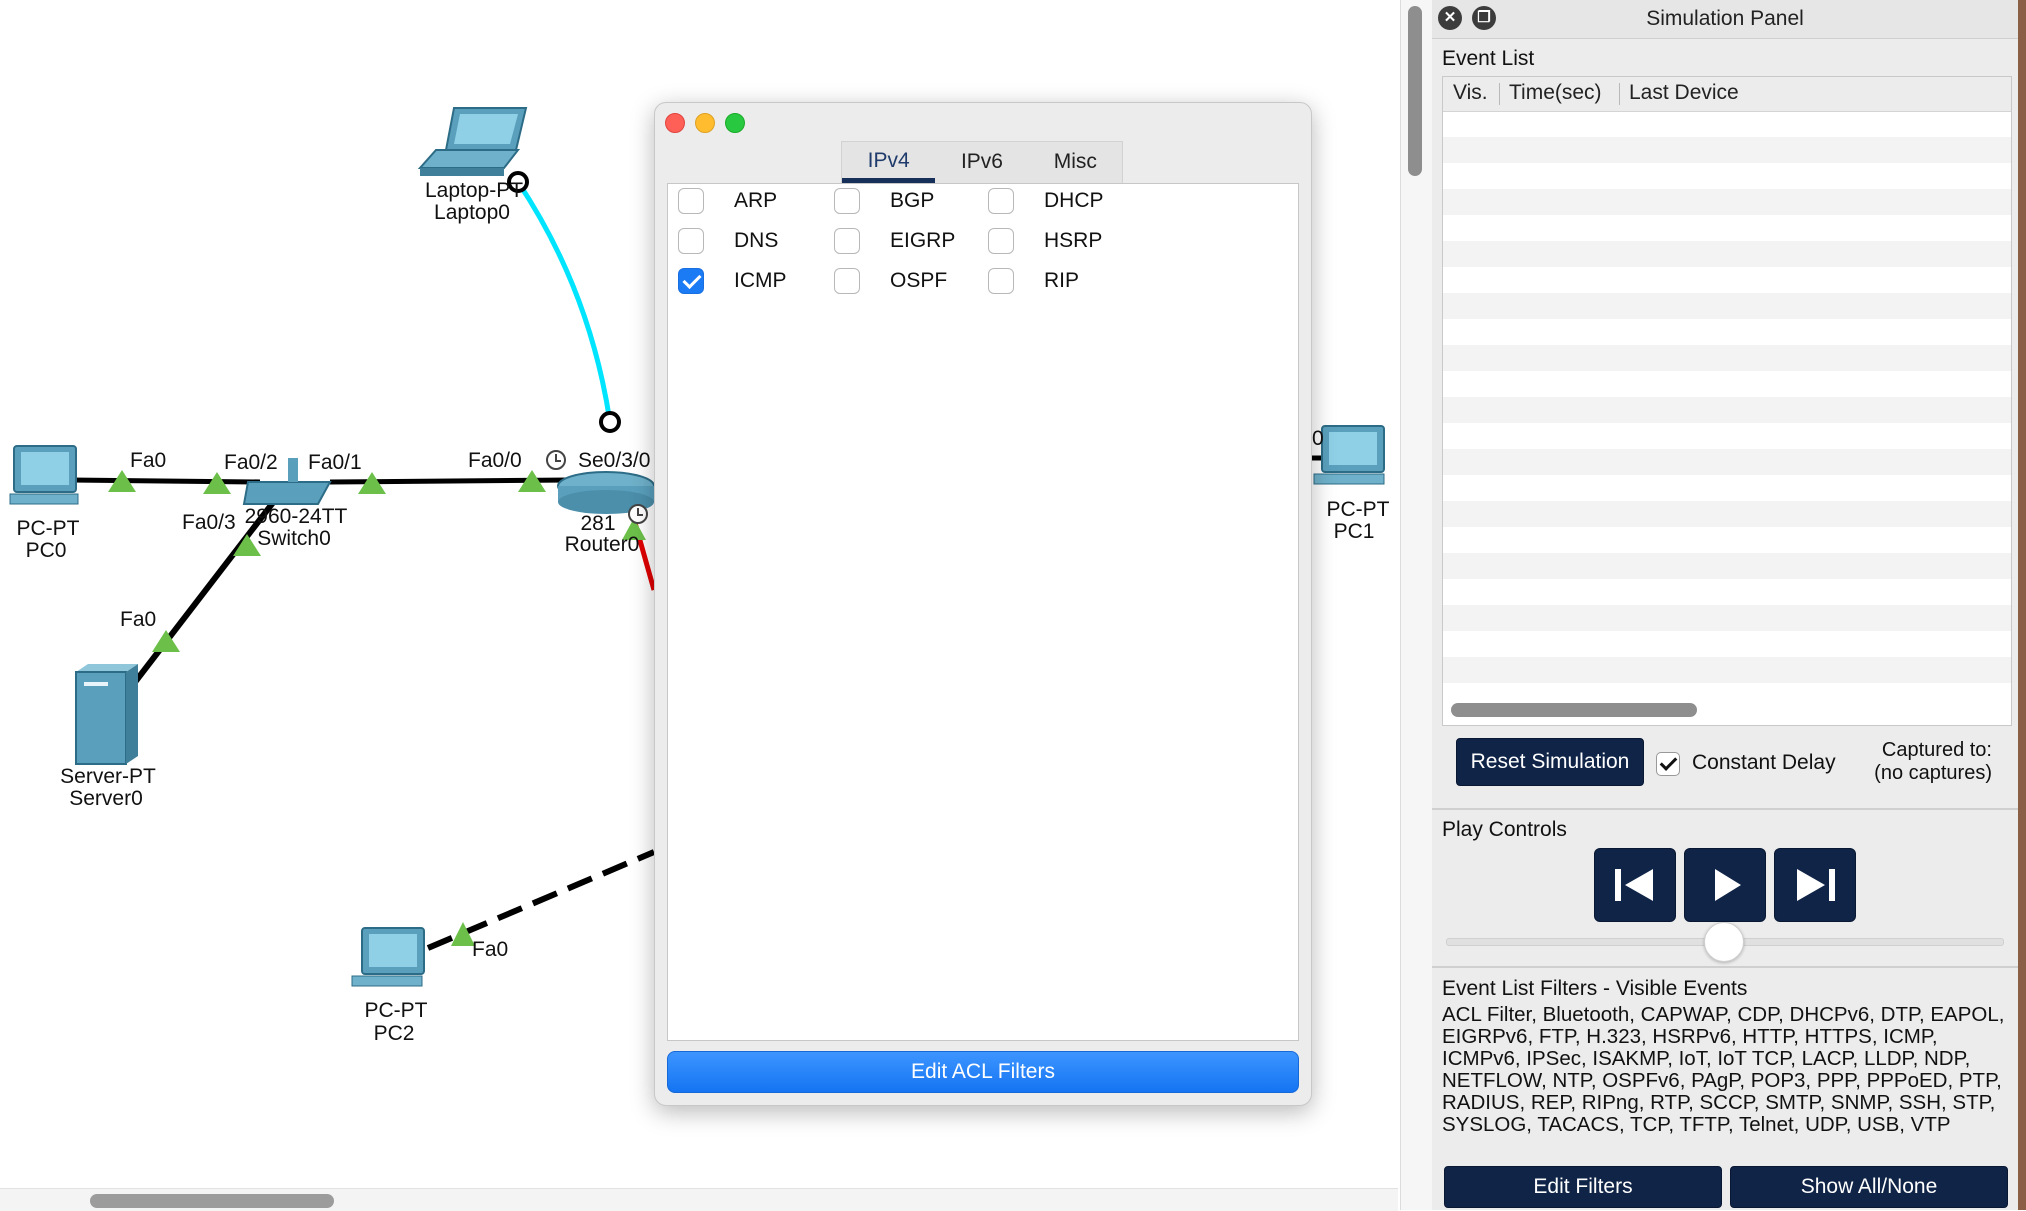  What do you see at coordinates (1358, 509) in the screenshot?
I see `pc1-model: PC-PT` at bounding box center [1358, 509].